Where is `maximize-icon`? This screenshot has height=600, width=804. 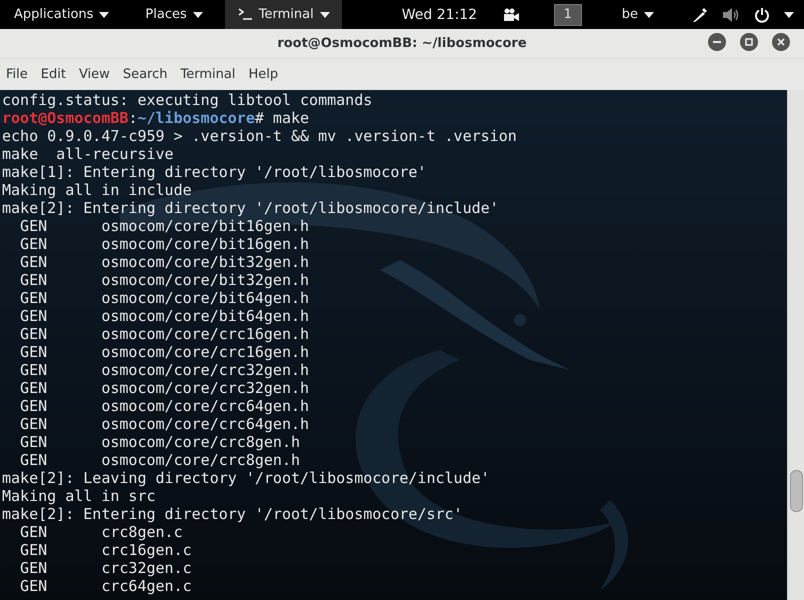
maximize-icon is located at coordinates (749, 42).